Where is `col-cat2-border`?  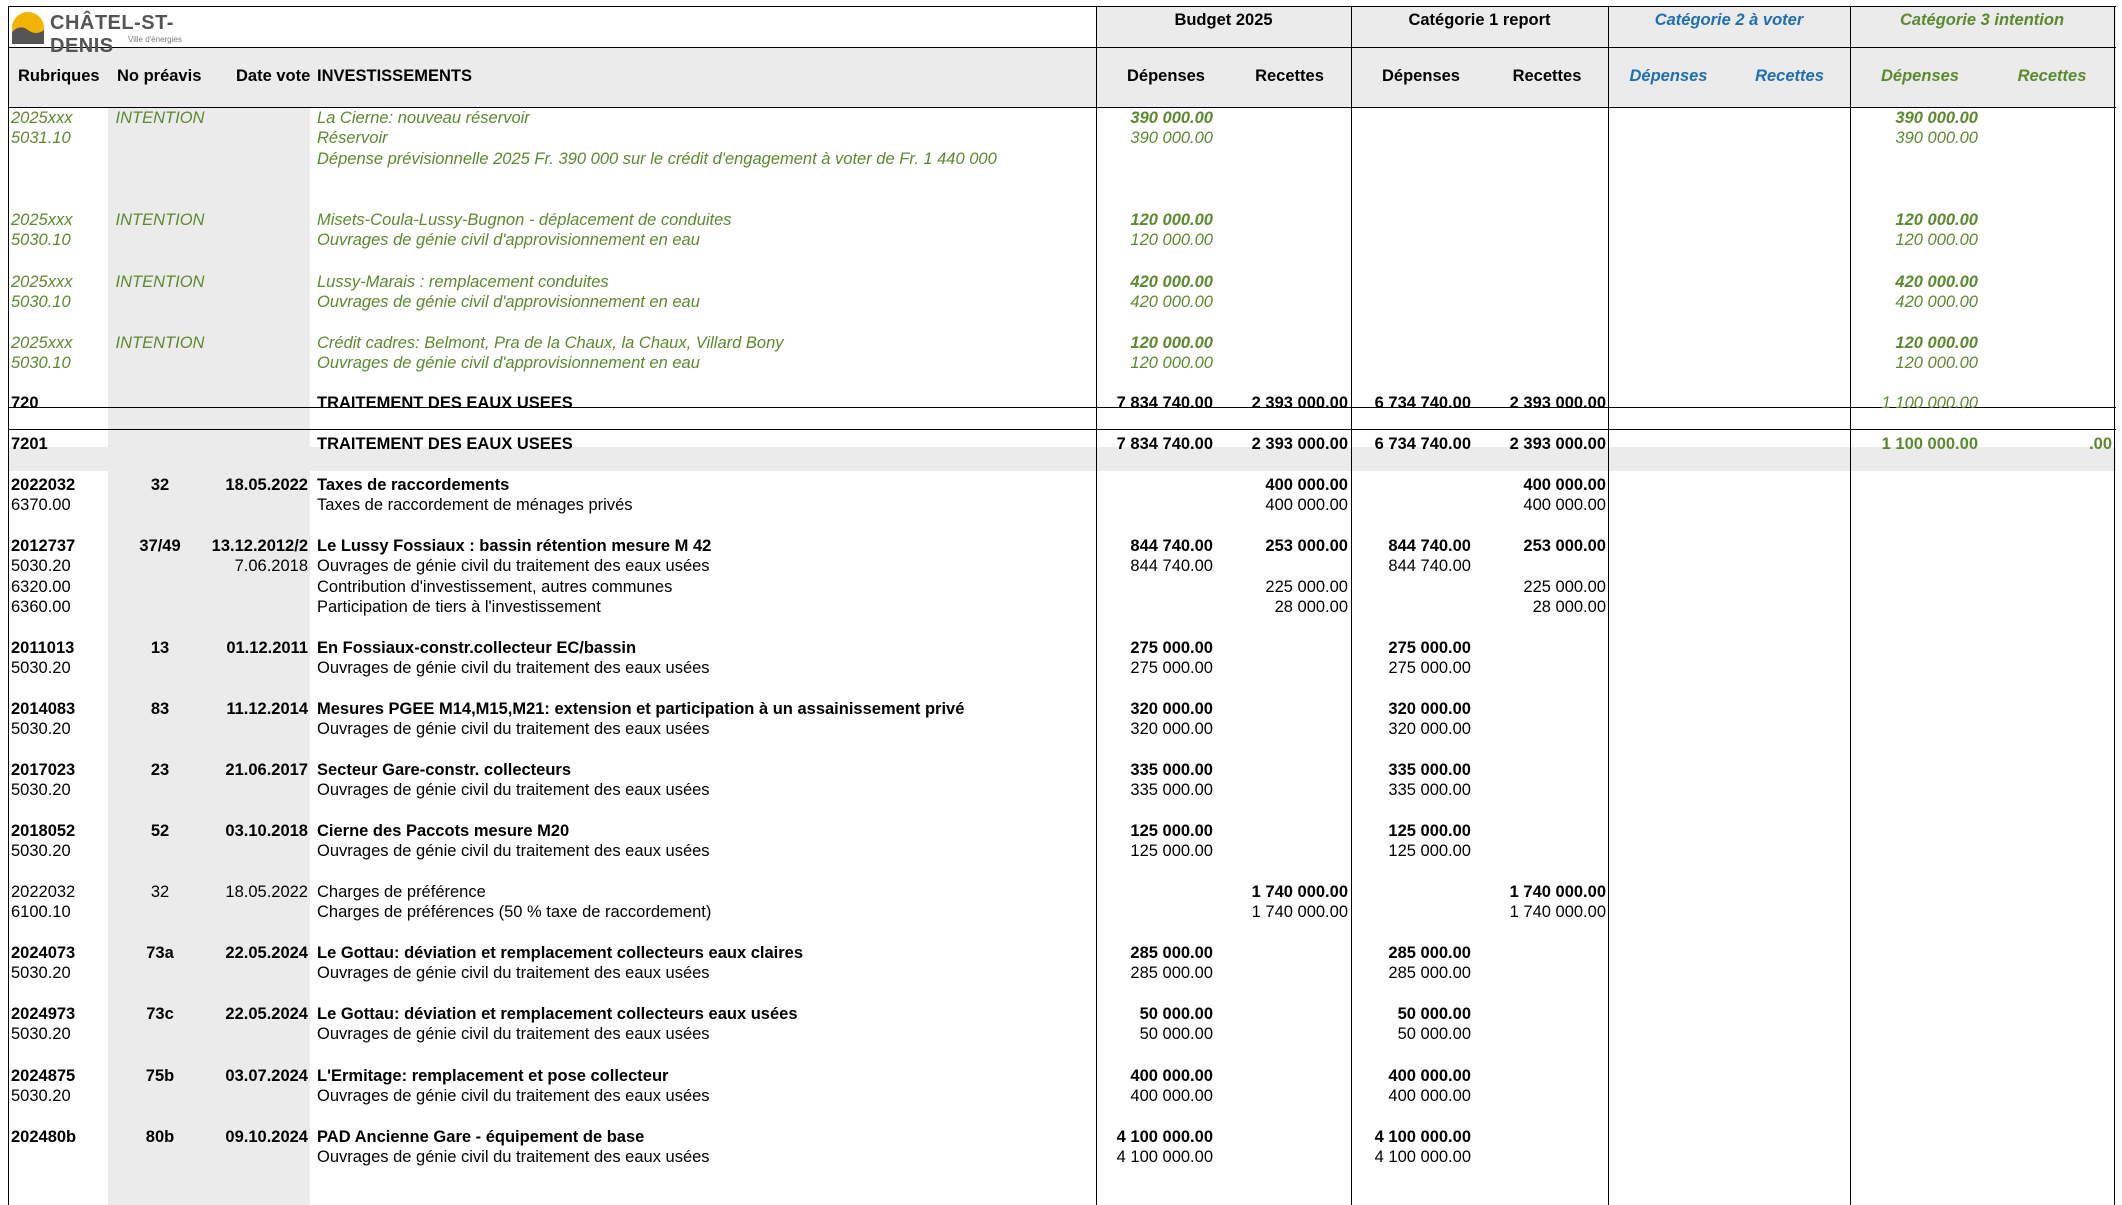
col-cat2-border is located at coordinates (1608, 605).